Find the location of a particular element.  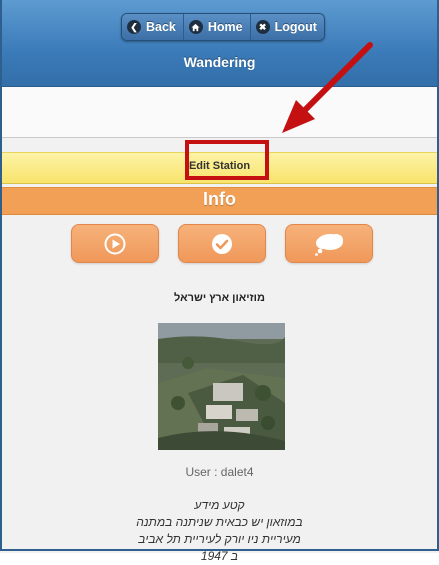

check-icon is located at coordinates (222, 243).